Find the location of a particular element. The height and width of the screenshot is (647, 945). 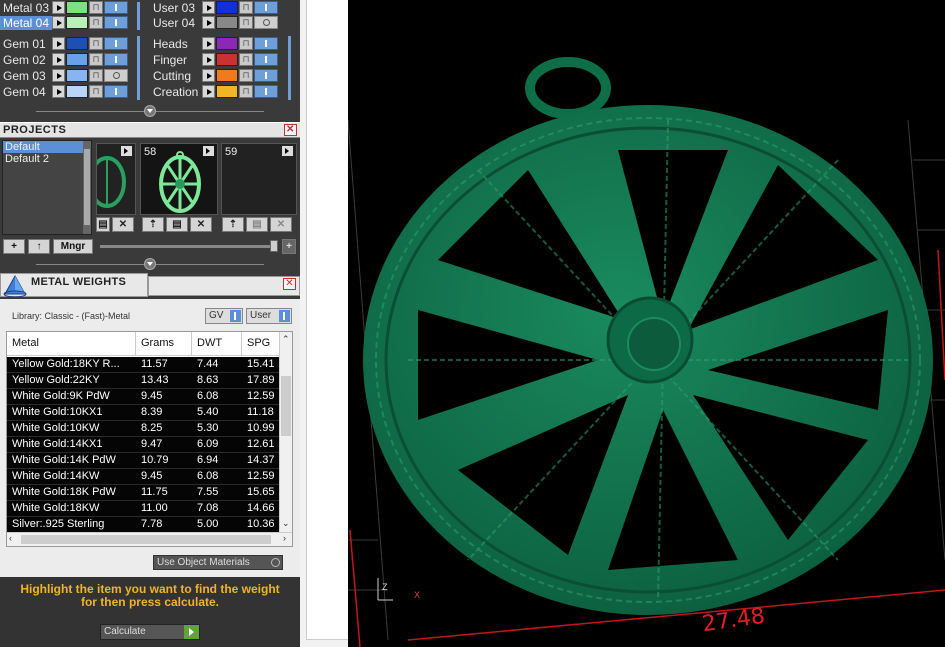

column-header: Metal is located at coordinates (71, 344).